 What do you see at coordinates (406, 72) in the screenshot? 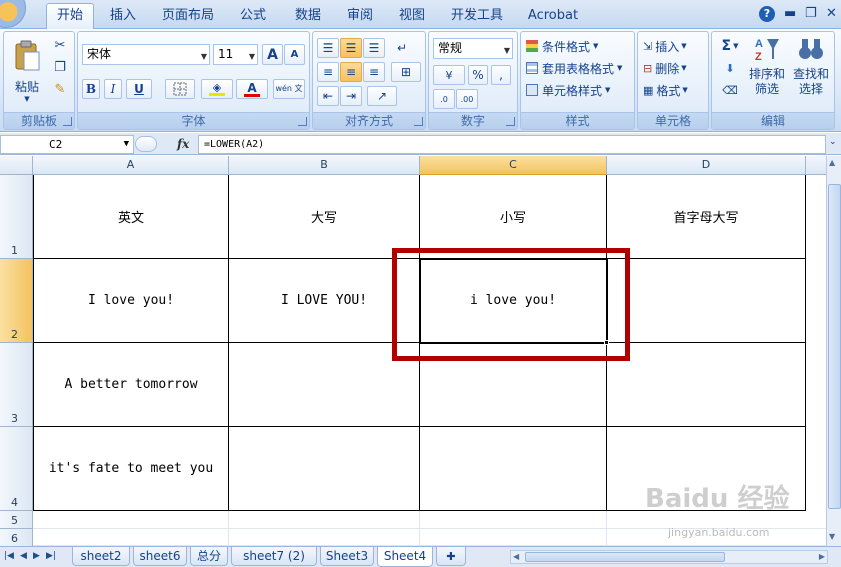
I see `merge-center-button: ⊞` at bounding box center [406, 72].